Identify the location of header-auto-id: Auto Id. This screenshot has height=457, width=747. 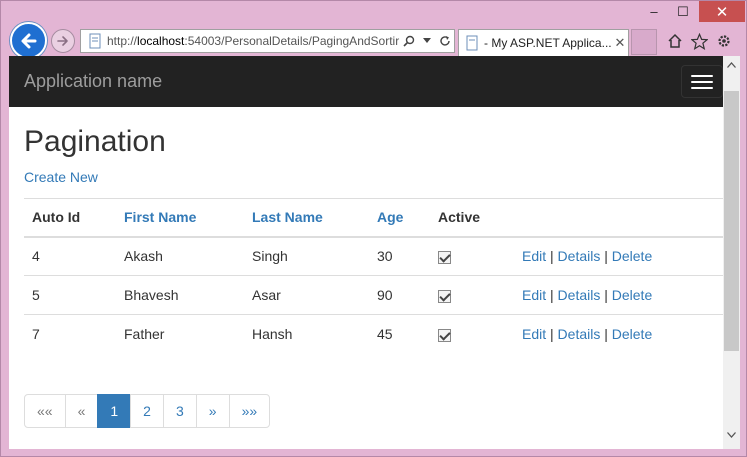
(56, 217).